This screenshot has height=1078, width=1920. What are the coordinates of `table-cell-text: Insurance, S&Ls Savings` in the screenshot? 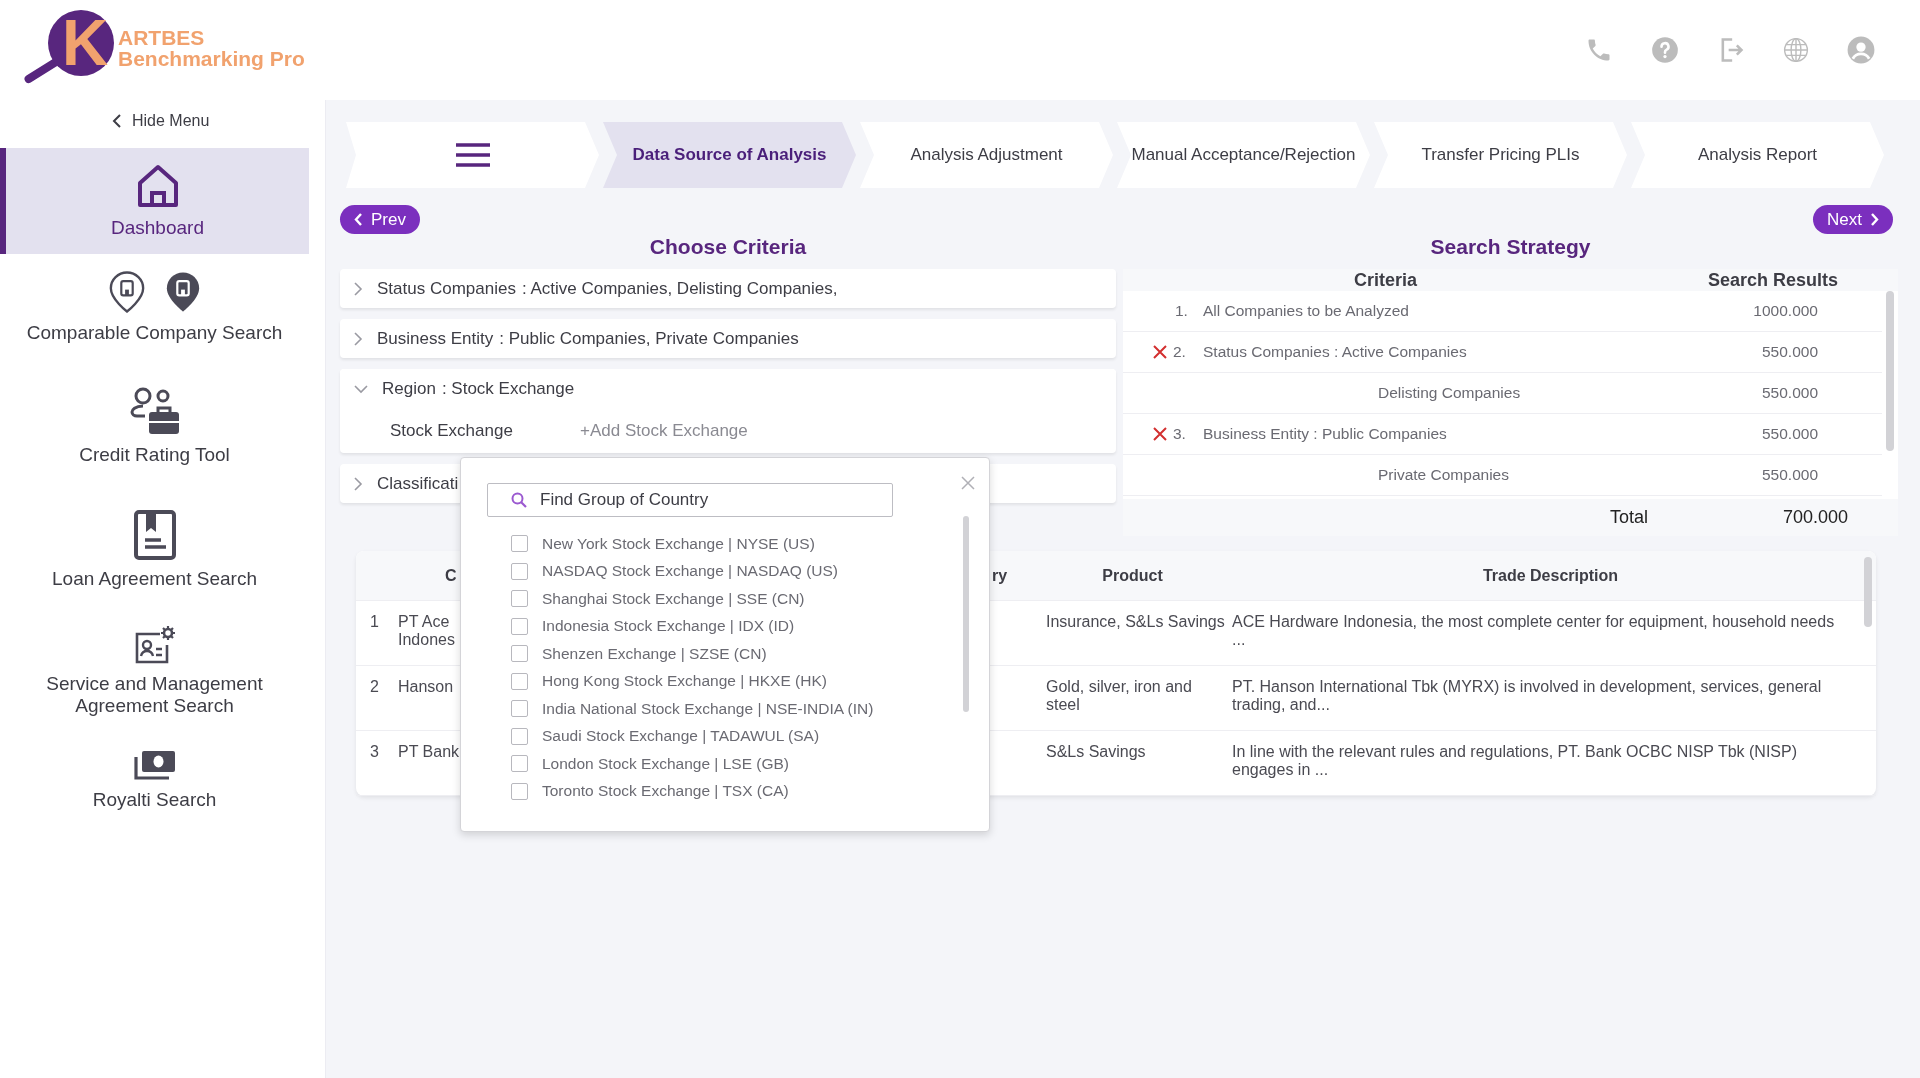 It's located at (1135, 622).